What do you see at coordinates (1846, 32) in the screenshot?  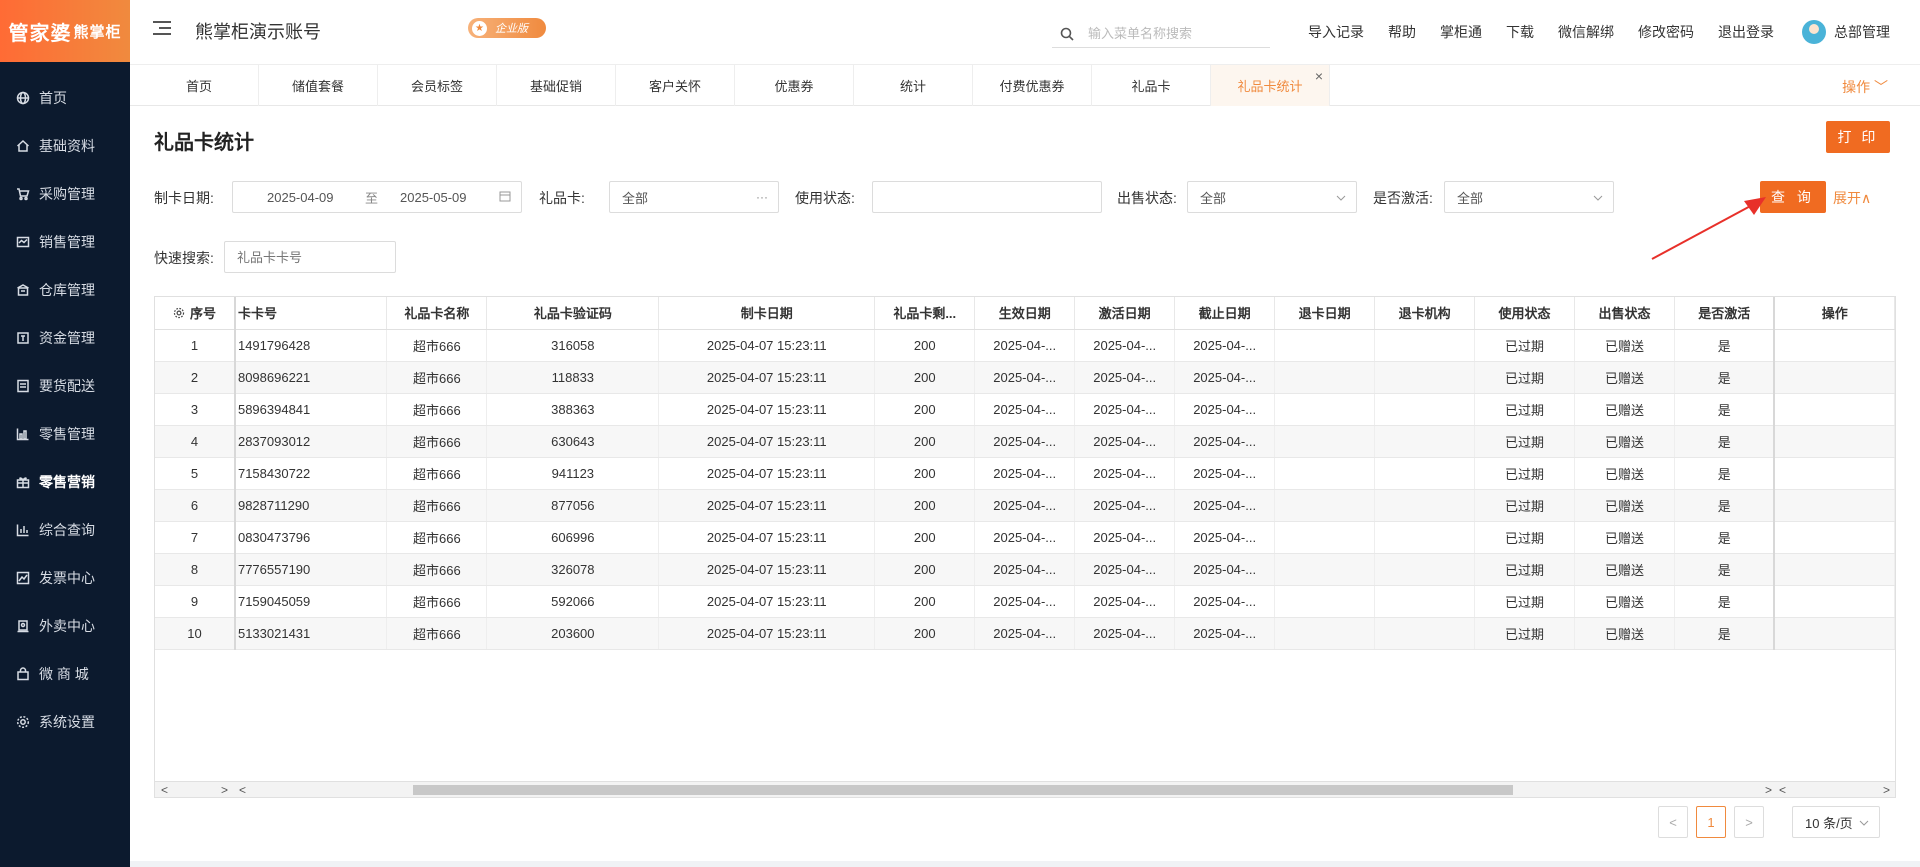 I see `user-menu: 总部管理` at bounding box center [1846, 32].